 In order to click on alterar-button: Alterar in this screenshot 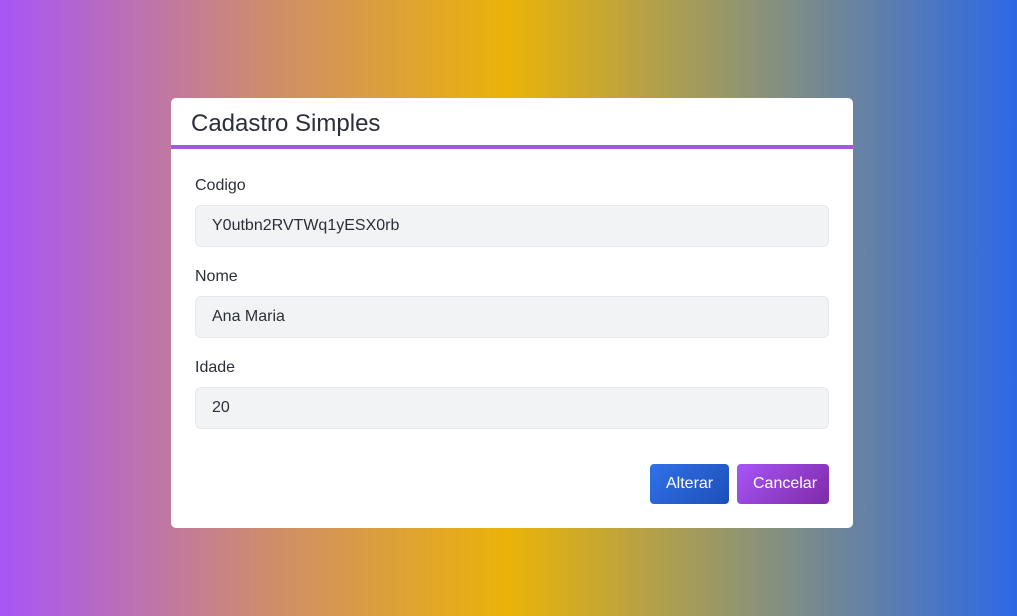, I will do `click(689, 484)`.